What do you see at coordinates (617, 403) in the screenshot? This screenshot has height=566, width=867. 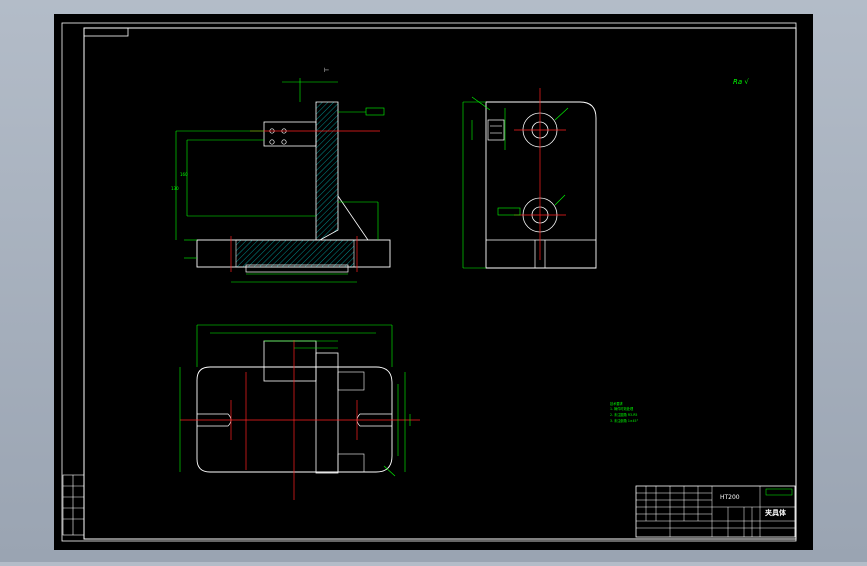 I see `notes-heading: 技术要求` at bounding box center [617, 403].